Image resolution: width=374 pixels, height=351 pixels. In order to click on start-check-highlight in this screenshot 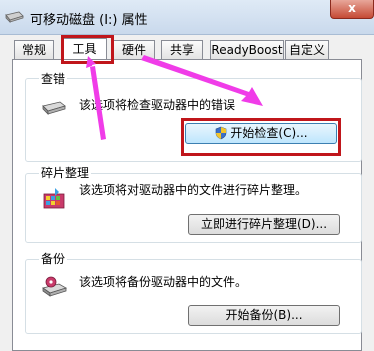, I will do `click(261, 137)`.